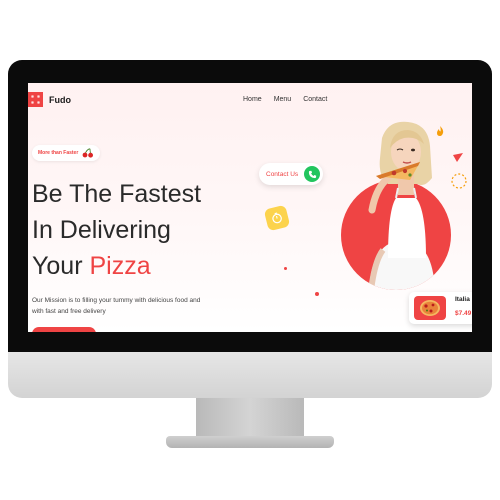 Image resolution: width=500 pixels, height=500 pixels. I want to click on hero-badge: More than Faster, so click(66, 153).